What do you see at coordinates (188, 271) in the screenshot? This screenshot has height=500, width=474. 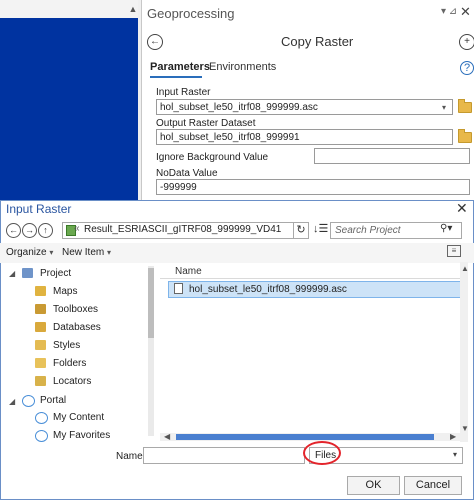 I see `column-header-name: Name` at bounding box center [188, 271].